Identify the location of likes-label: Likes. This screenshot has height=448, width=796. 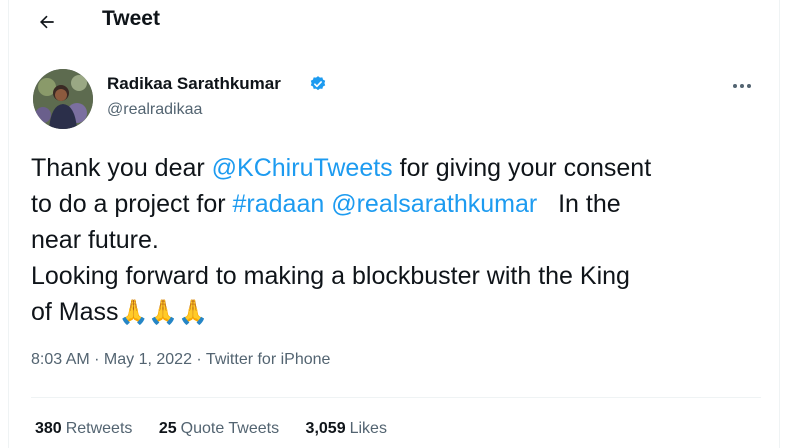
(368, 428).